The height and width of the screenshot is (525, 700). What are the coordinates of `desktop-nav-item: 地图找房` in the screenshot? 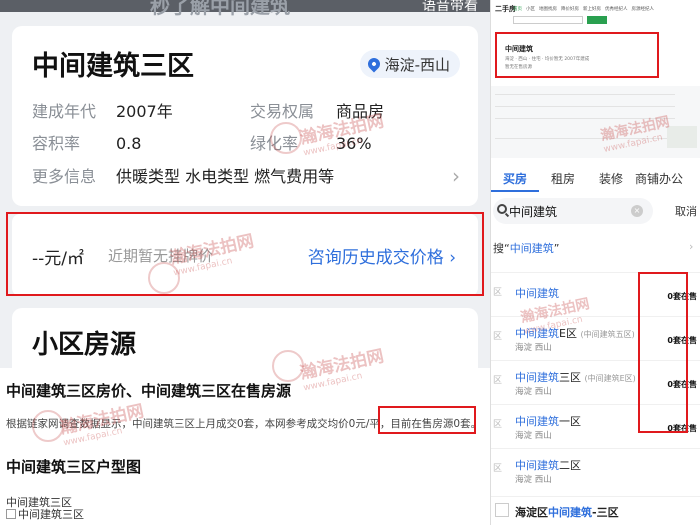 It's located at (548, 9).